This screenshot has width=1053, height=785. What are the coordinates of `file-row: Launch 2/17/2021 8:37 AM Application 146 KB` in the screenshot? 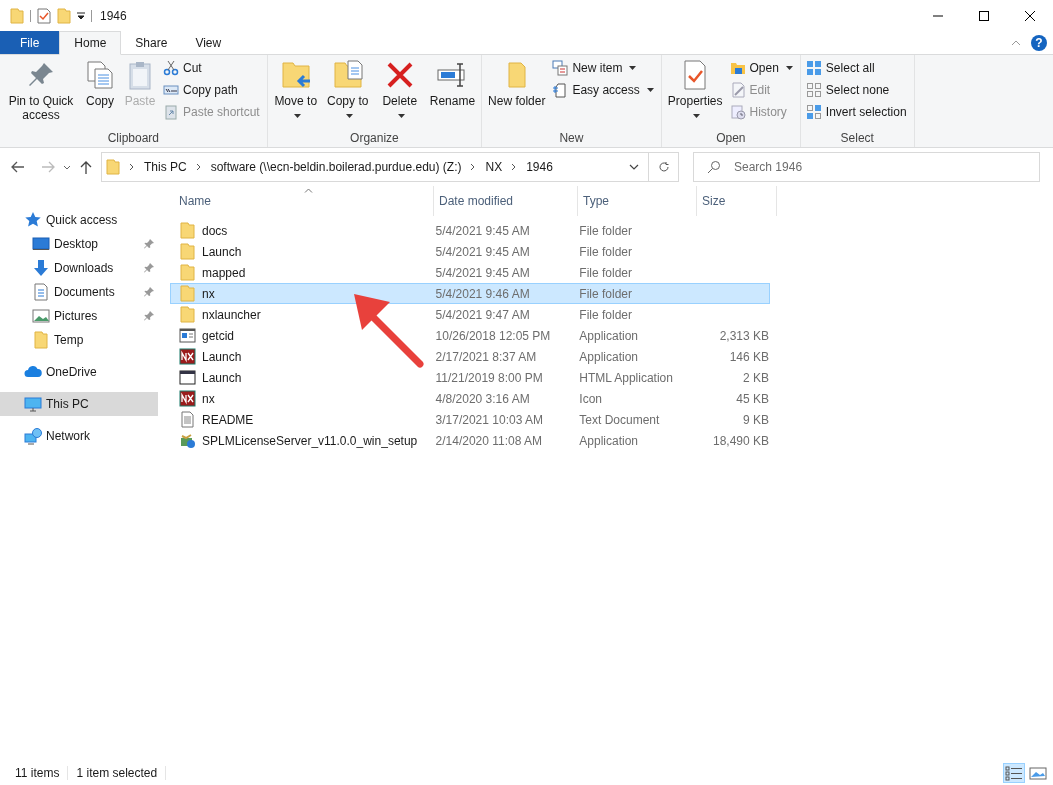 It's located at (470, 356).